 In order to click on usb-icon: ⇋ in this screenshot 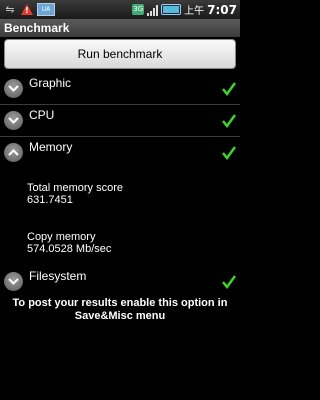, I will do `click(10, 9)`.